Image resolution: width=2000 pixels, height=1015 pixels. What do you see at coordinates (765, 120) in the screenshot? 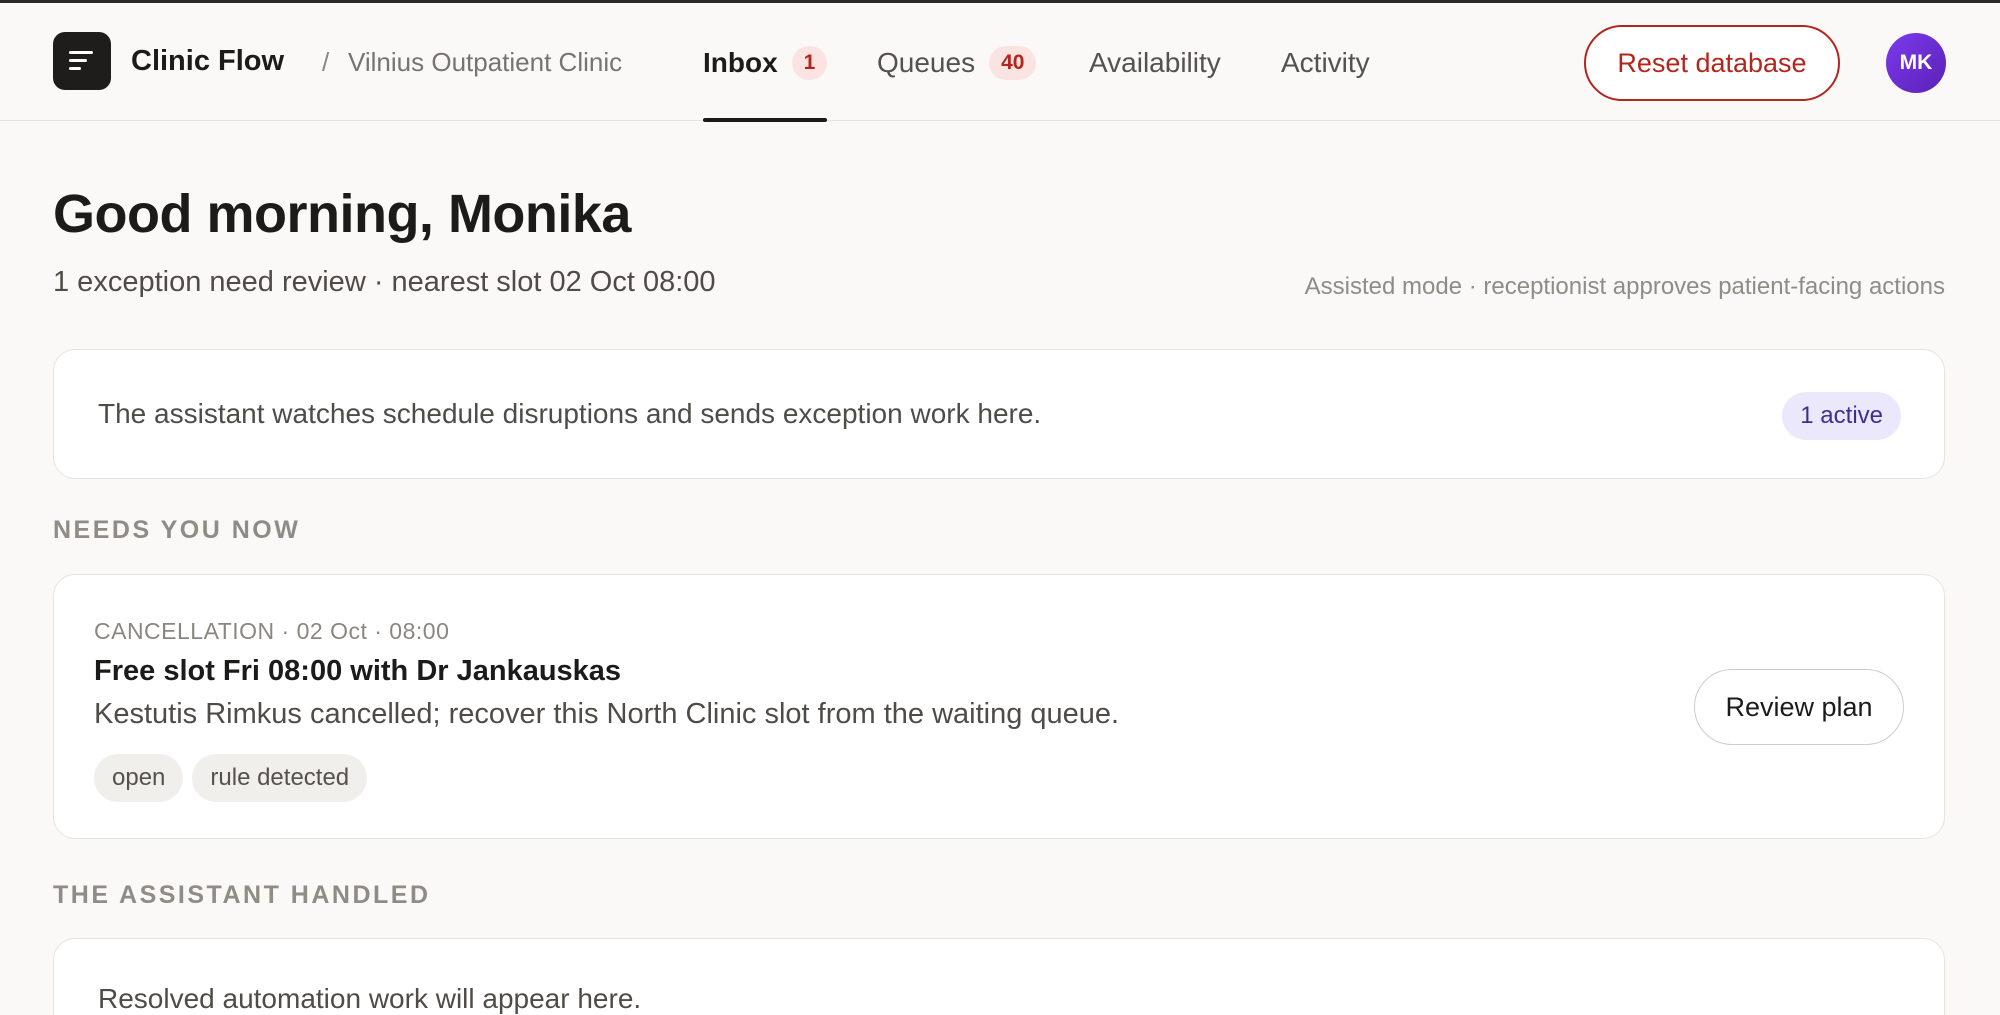
I see `active-tab-indicator` at bounding box center [765, 120].